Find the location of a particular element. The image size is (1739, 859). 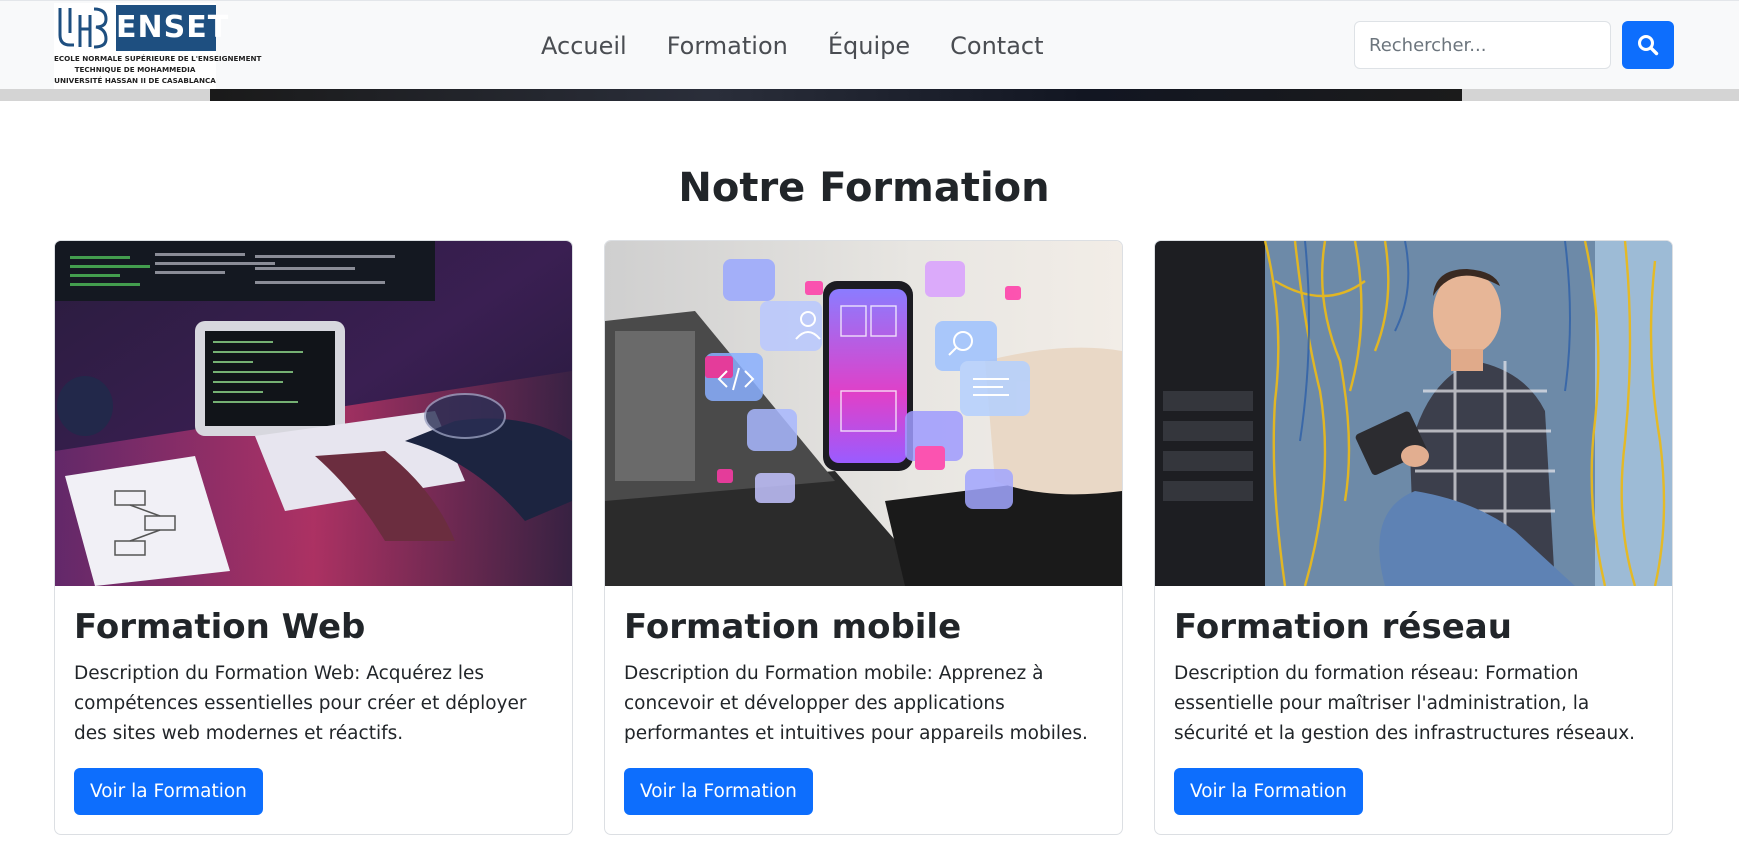

voir-formation-reseau-button: Voir la Formation is located at coordinates (1268, 791).